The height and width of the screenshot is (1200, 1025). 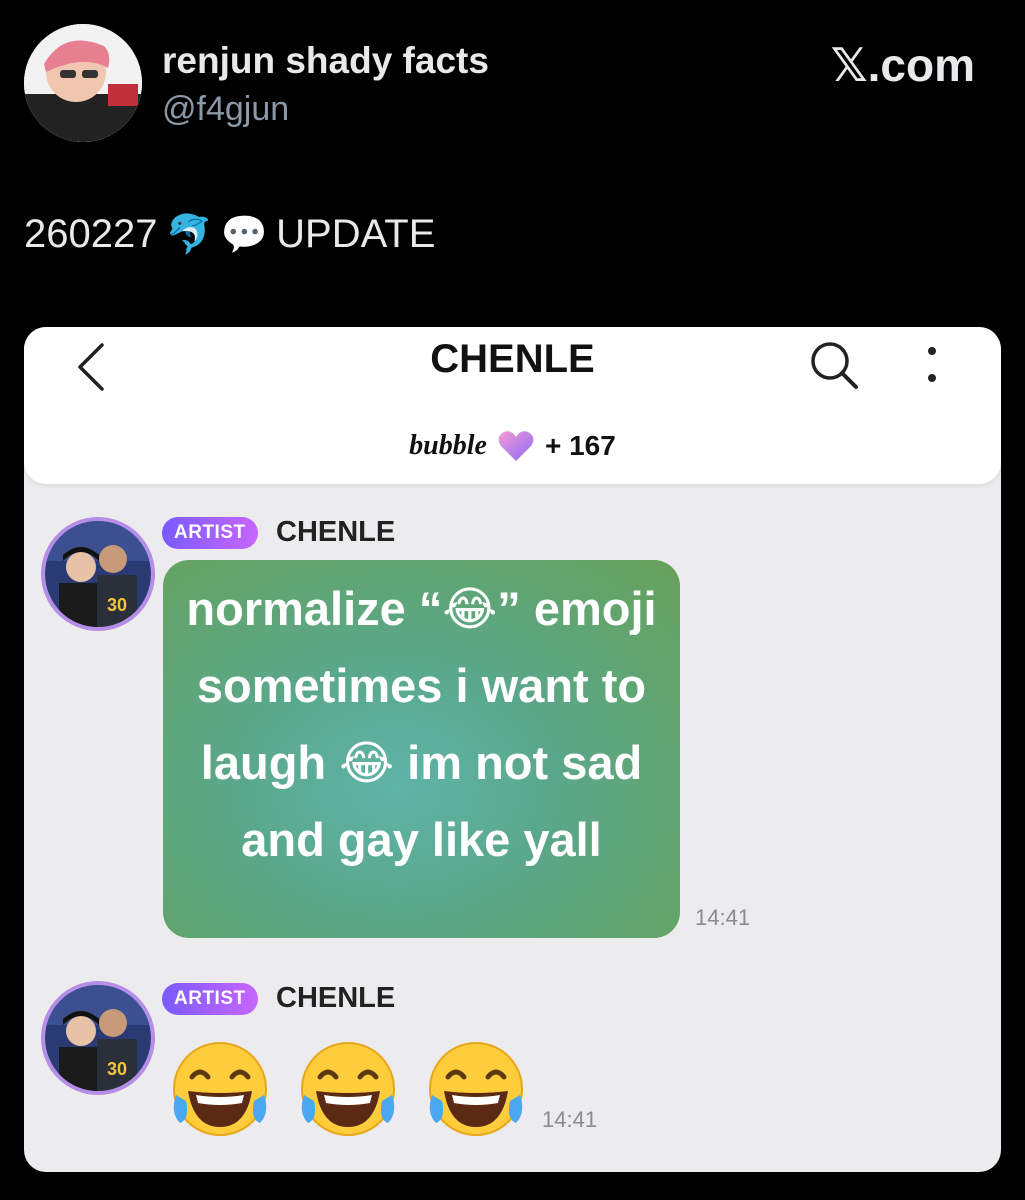 What do you see at coordinates (83, 83) in the screenshot?
I see `author-avatar` at bounding box center [83, 83].